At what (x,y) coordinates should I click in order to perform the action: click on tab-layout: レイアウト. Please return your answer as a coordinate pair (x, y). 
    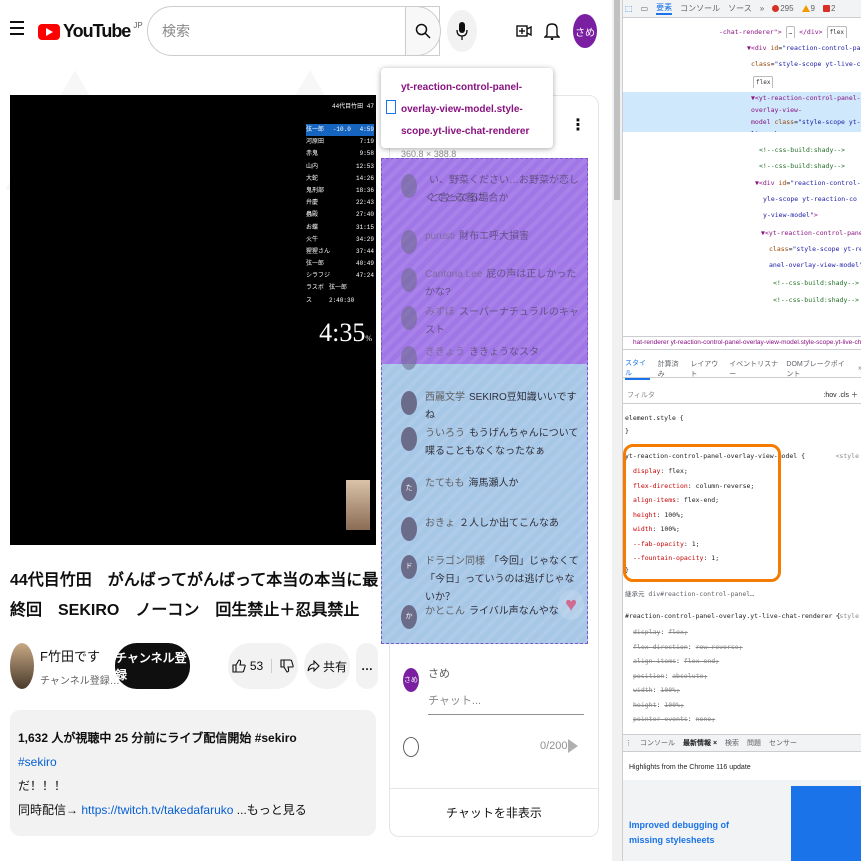
    Looking at the image, I should click on (705, 369).